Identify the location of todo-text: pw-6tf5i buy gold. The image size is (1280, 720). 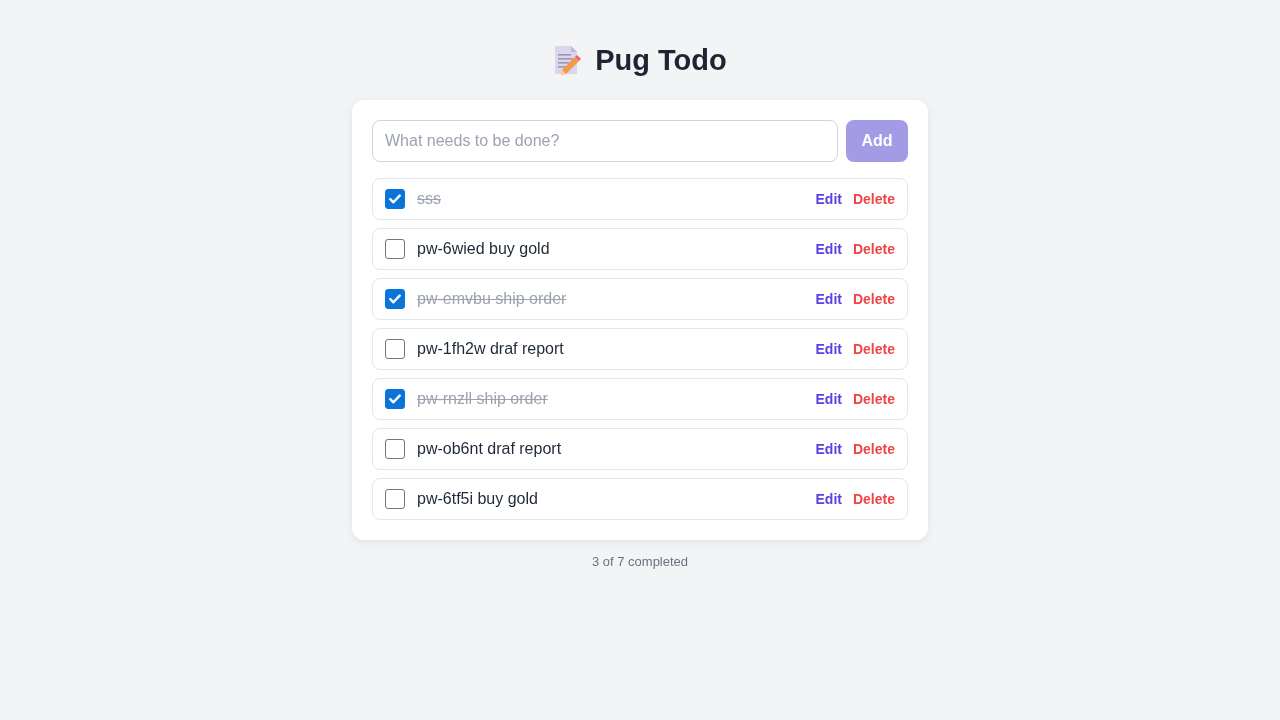
(477, 499).